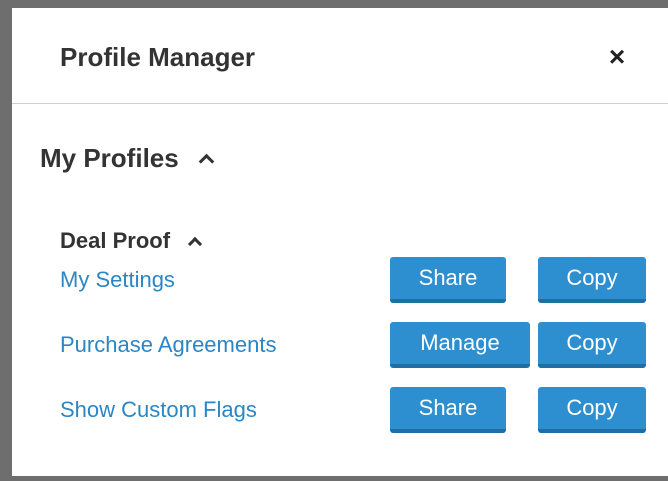  I want to click on list-item: Purchase Agreements Manage Copy, so click(364, 348).